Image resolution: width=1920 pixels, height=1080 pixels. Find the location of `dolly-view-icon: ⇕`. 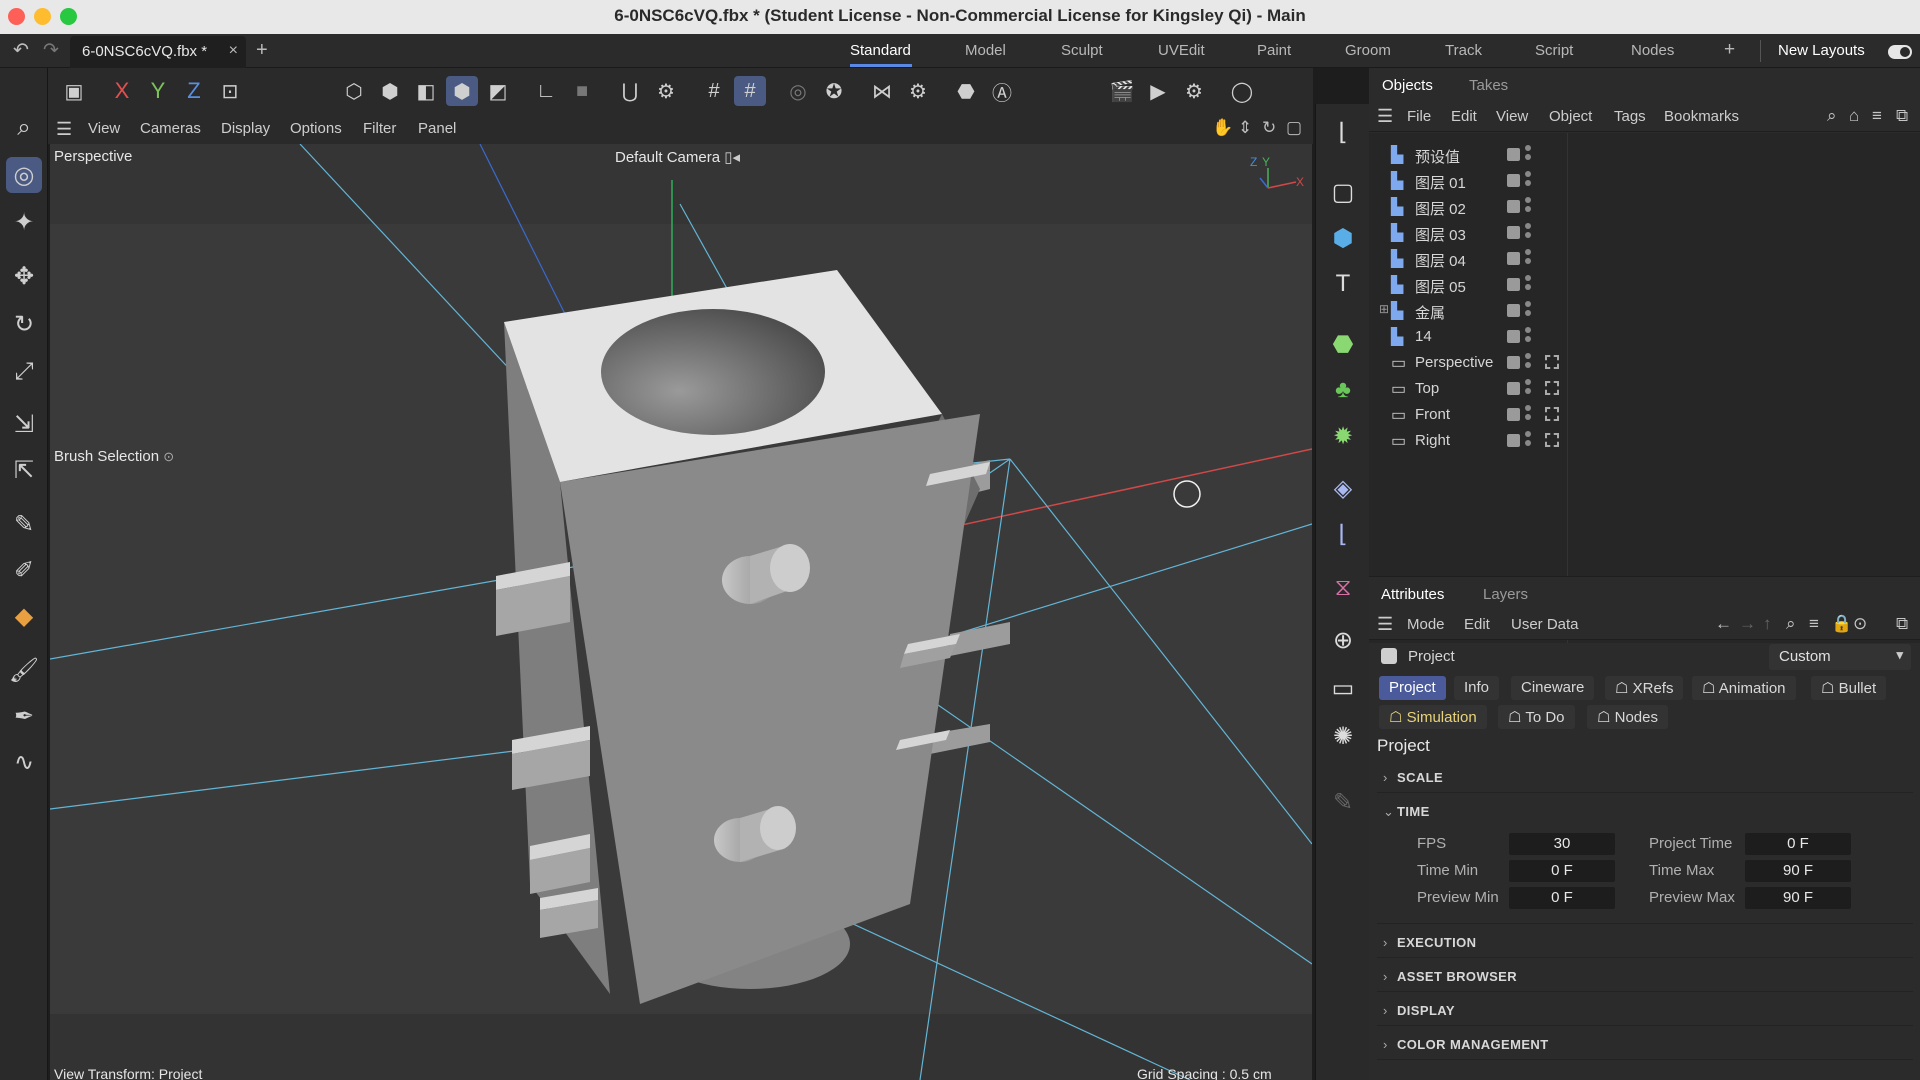

dolly-view-icon: ⇕ is located at coordinates (1245, 128).